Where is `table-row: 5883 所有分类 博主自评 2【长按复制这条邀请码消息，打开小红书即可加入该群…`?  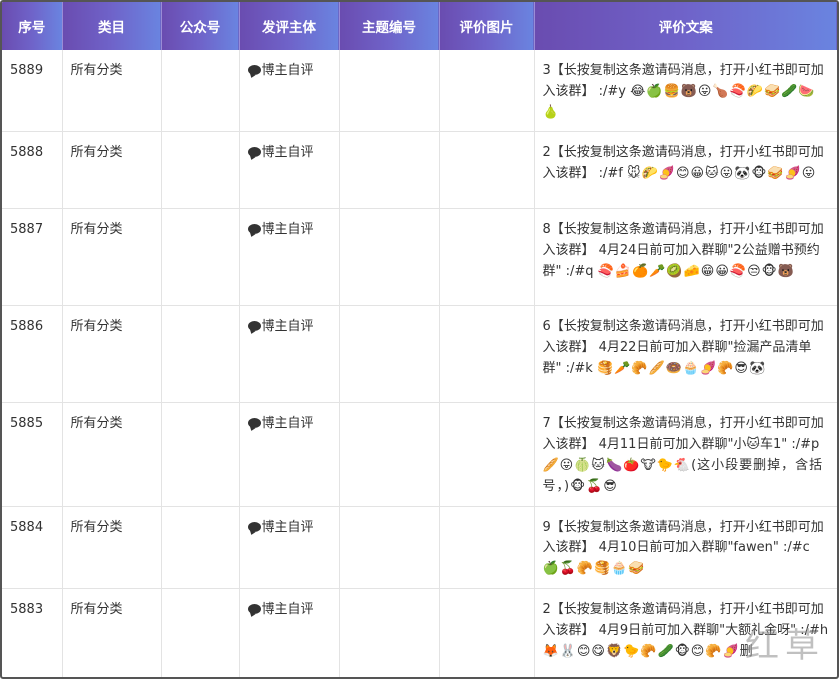 table-row: 5883 所有分类 博主自评 2【长按复制这条邀请码消息，打开小红书即可加入该群… is located at coordinates (419, 632).